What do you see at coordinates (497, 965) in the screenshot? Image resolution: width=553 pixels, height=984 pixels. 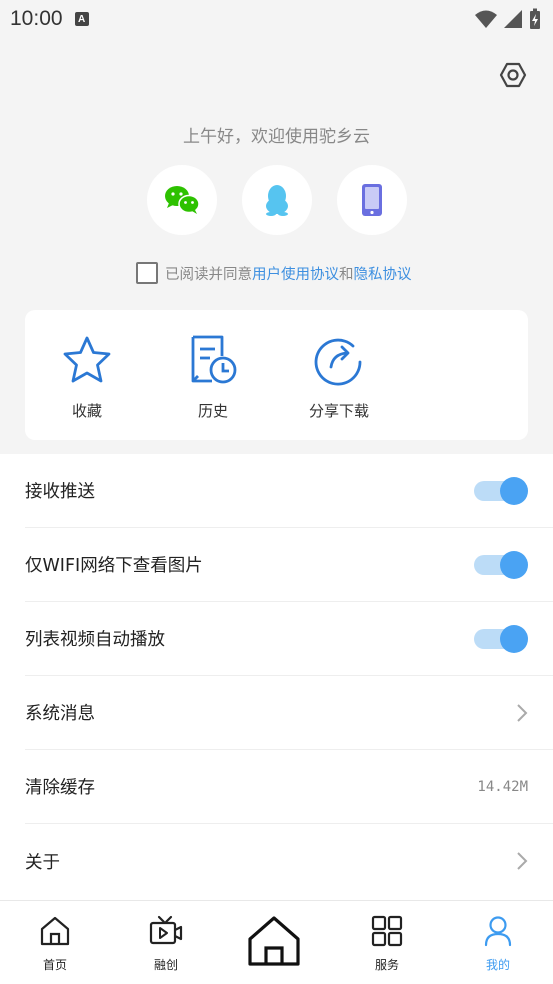 I see `nav-label: 我的` at bounding box center [497, 965].